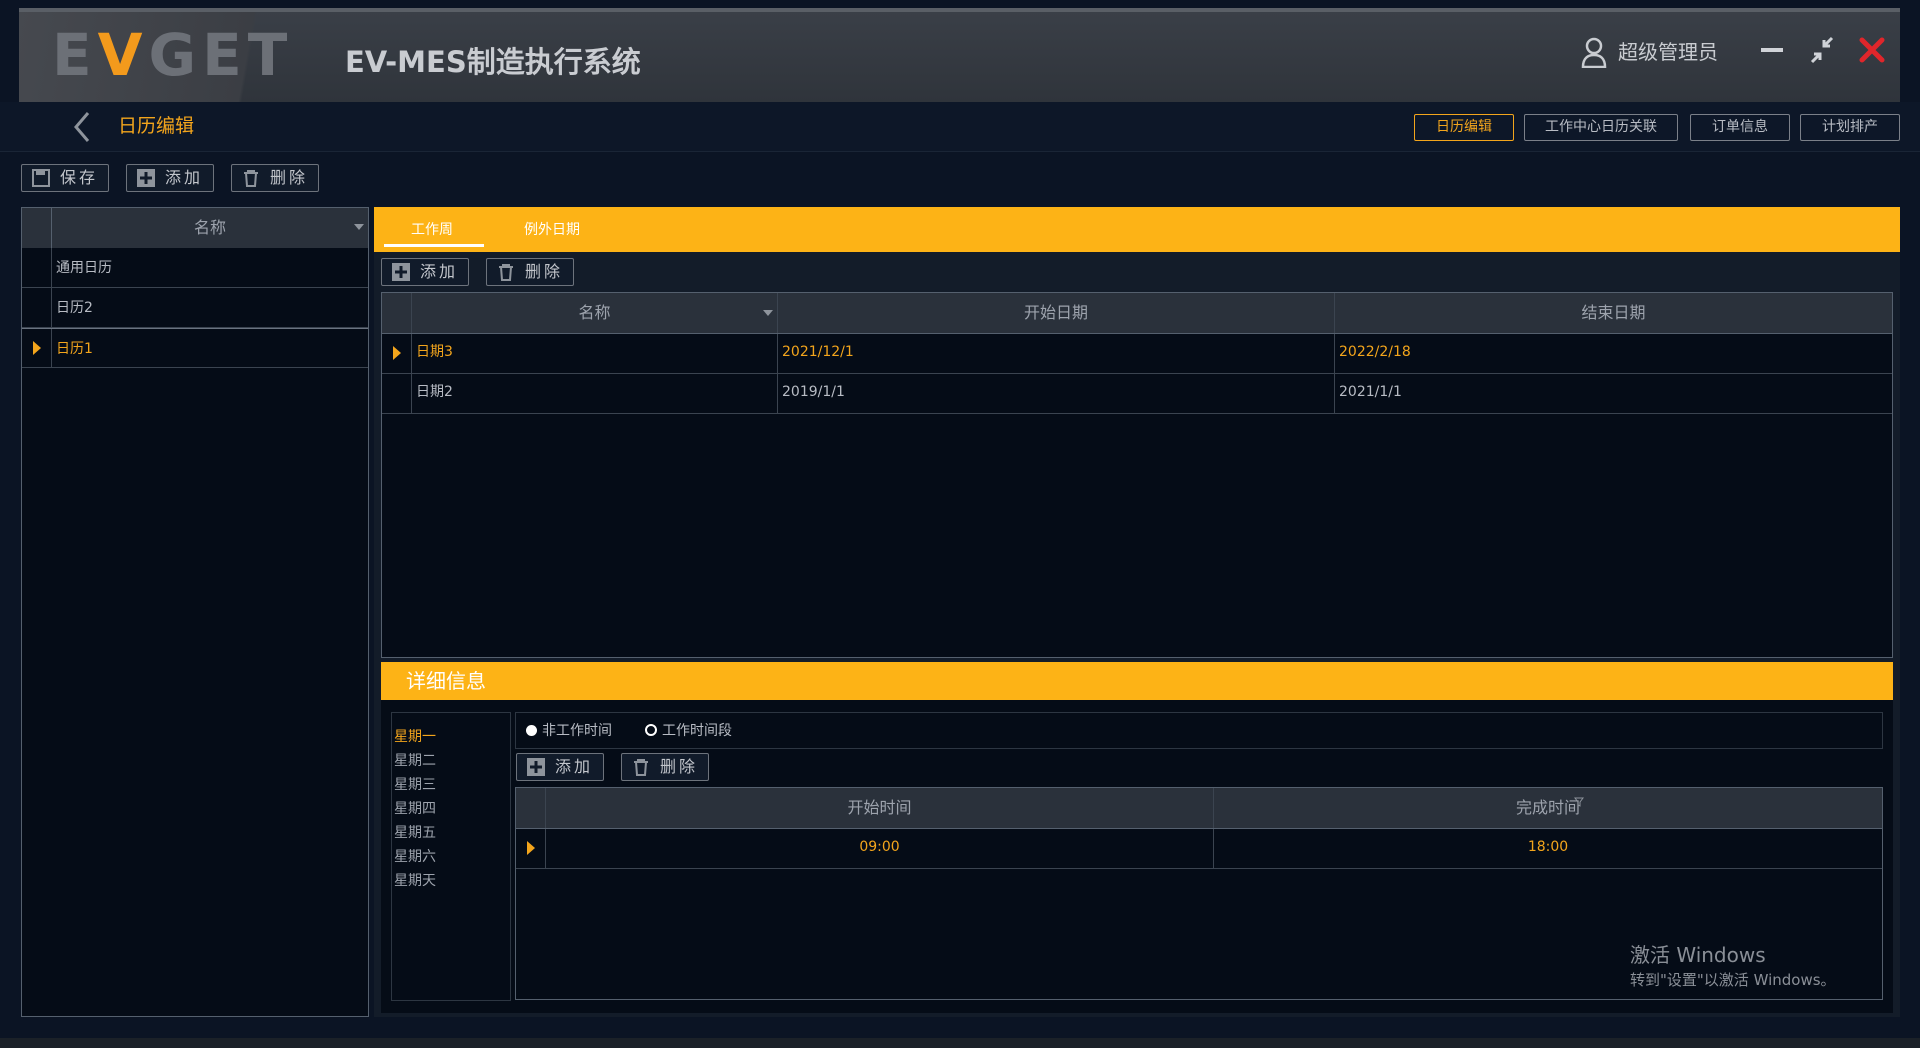  Describe the element at coordinates (1613, 313) in the screenshot. I see `column-header-end-date: 结束日期` at that location.